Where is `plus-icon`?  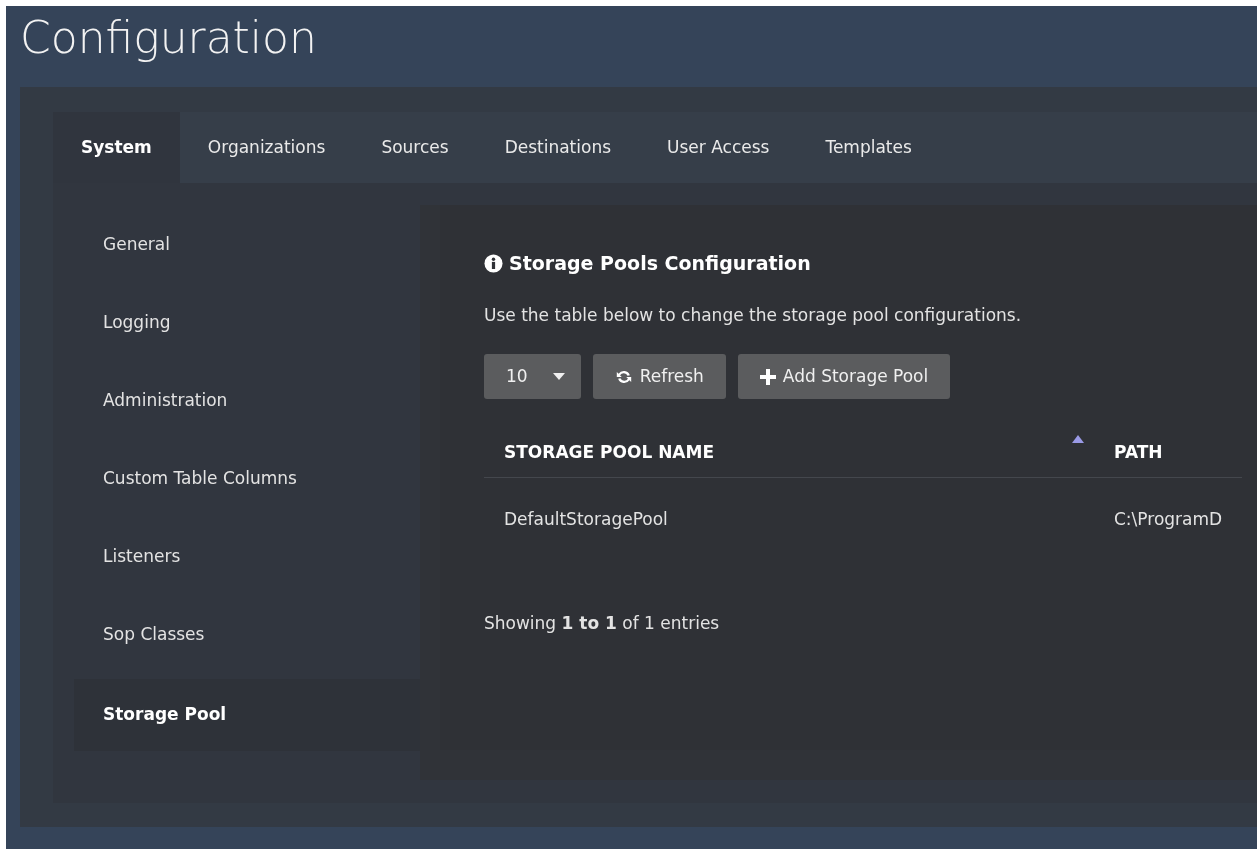
plus-icon is located at coordinates (767, 376).